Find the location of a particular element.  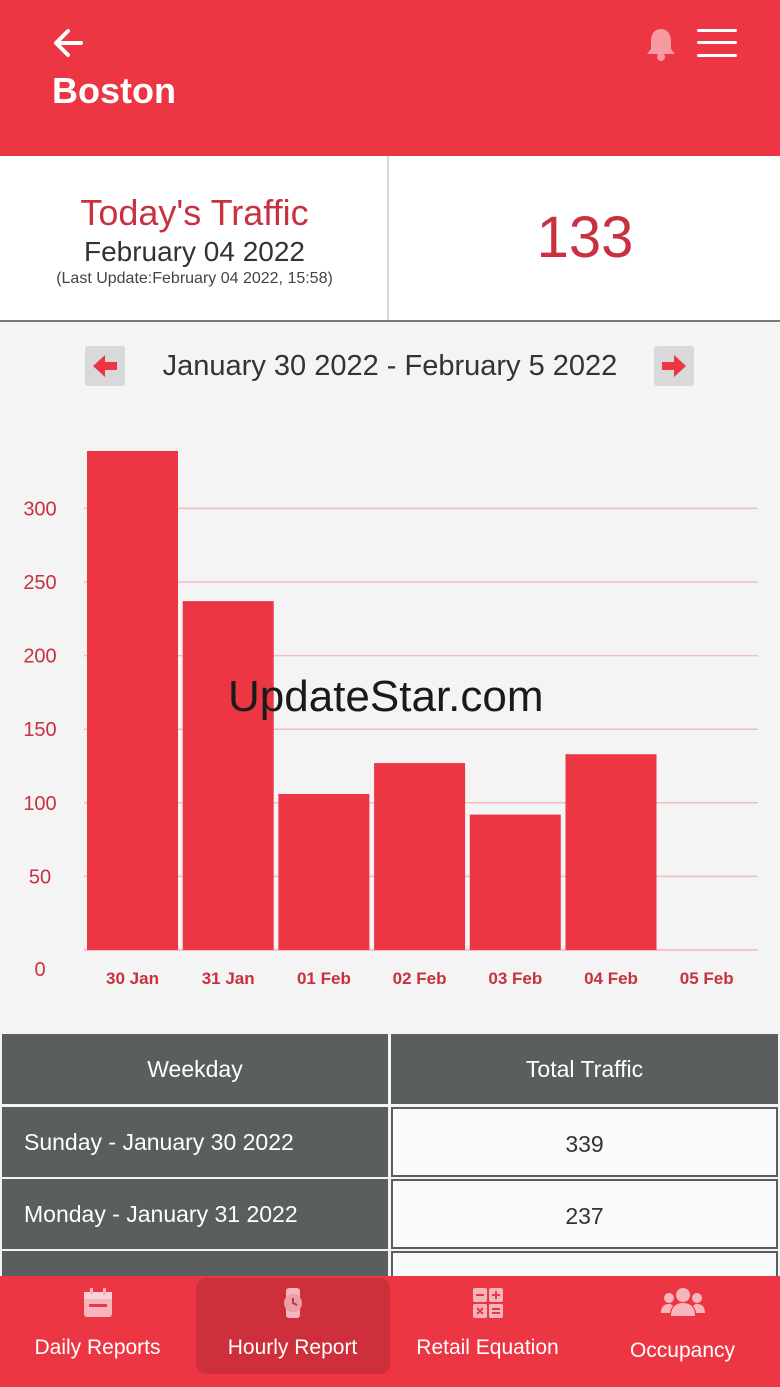

x-tick-label: 01 Feb is located at coordinates (324, 978).